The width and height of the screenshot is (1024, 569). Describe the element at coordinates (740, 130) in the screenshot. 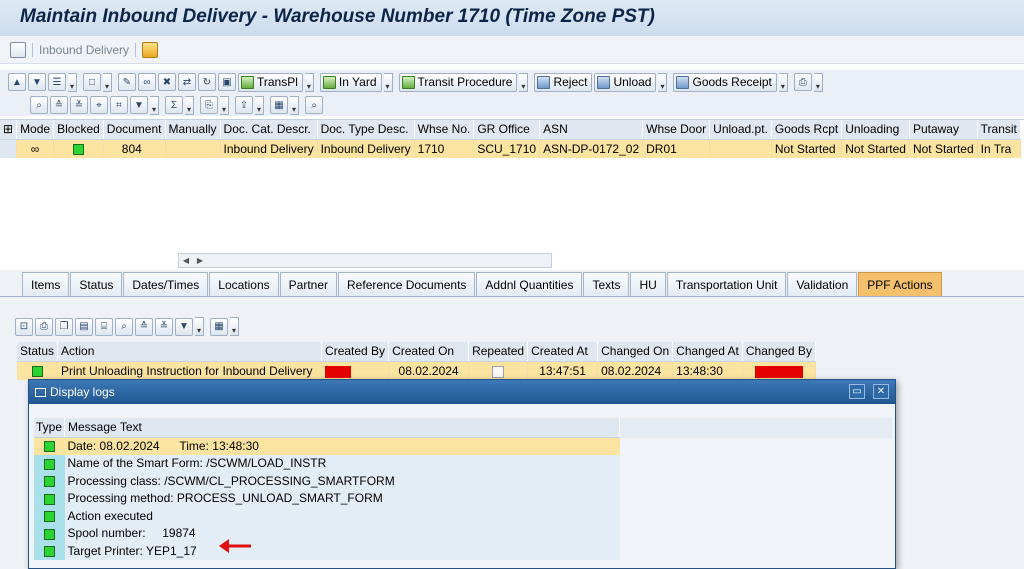

I see `column-header: Unload.pt.` at that location.